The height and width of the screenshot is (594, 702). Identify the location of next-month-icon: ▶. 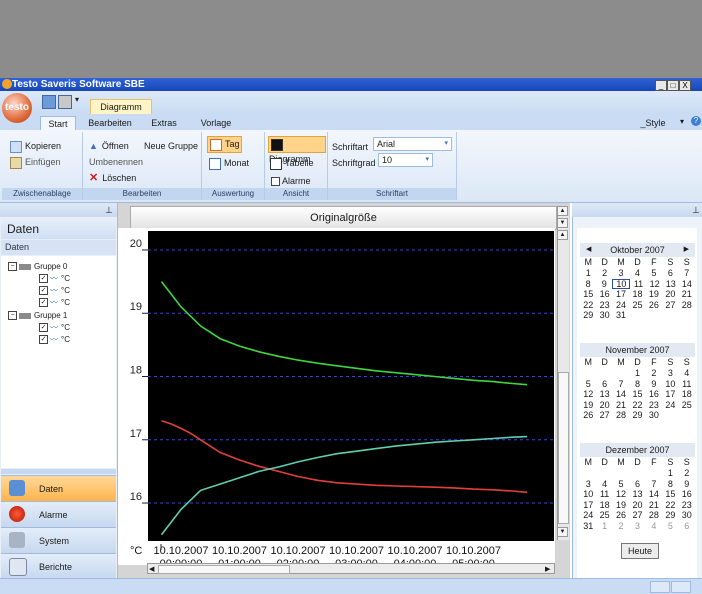
(686, 250).